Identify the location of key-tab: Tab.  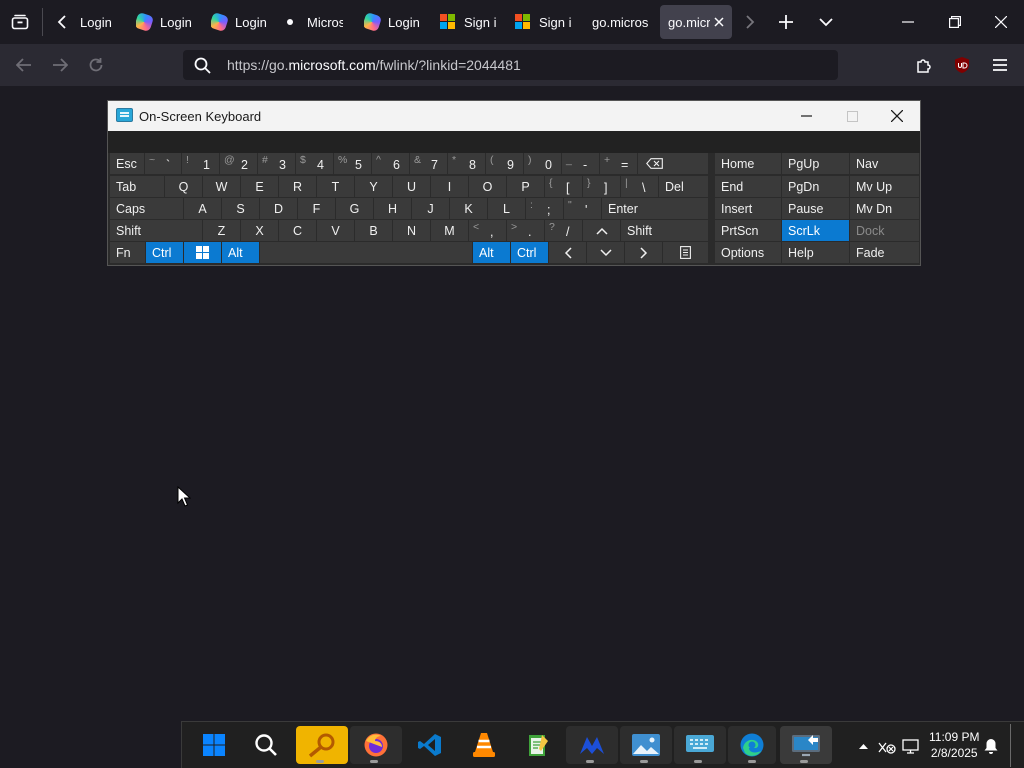
(137, 186).